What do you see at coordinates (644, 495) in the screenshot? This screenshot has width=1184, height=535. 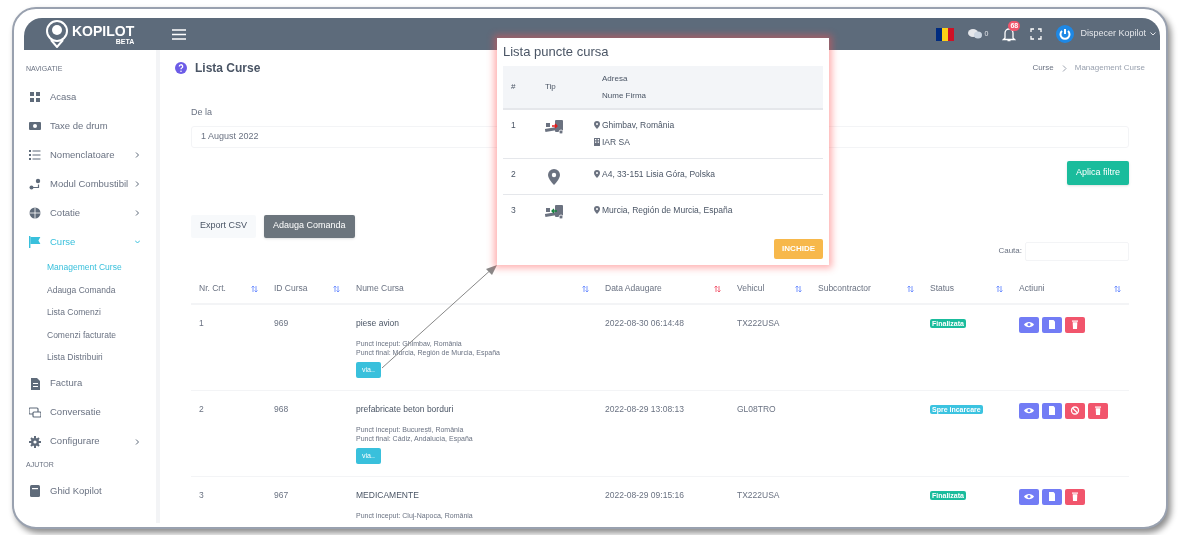 I see `table-cell-text: 2022-08-29 09:15:16` at bounding box center [644, 495].